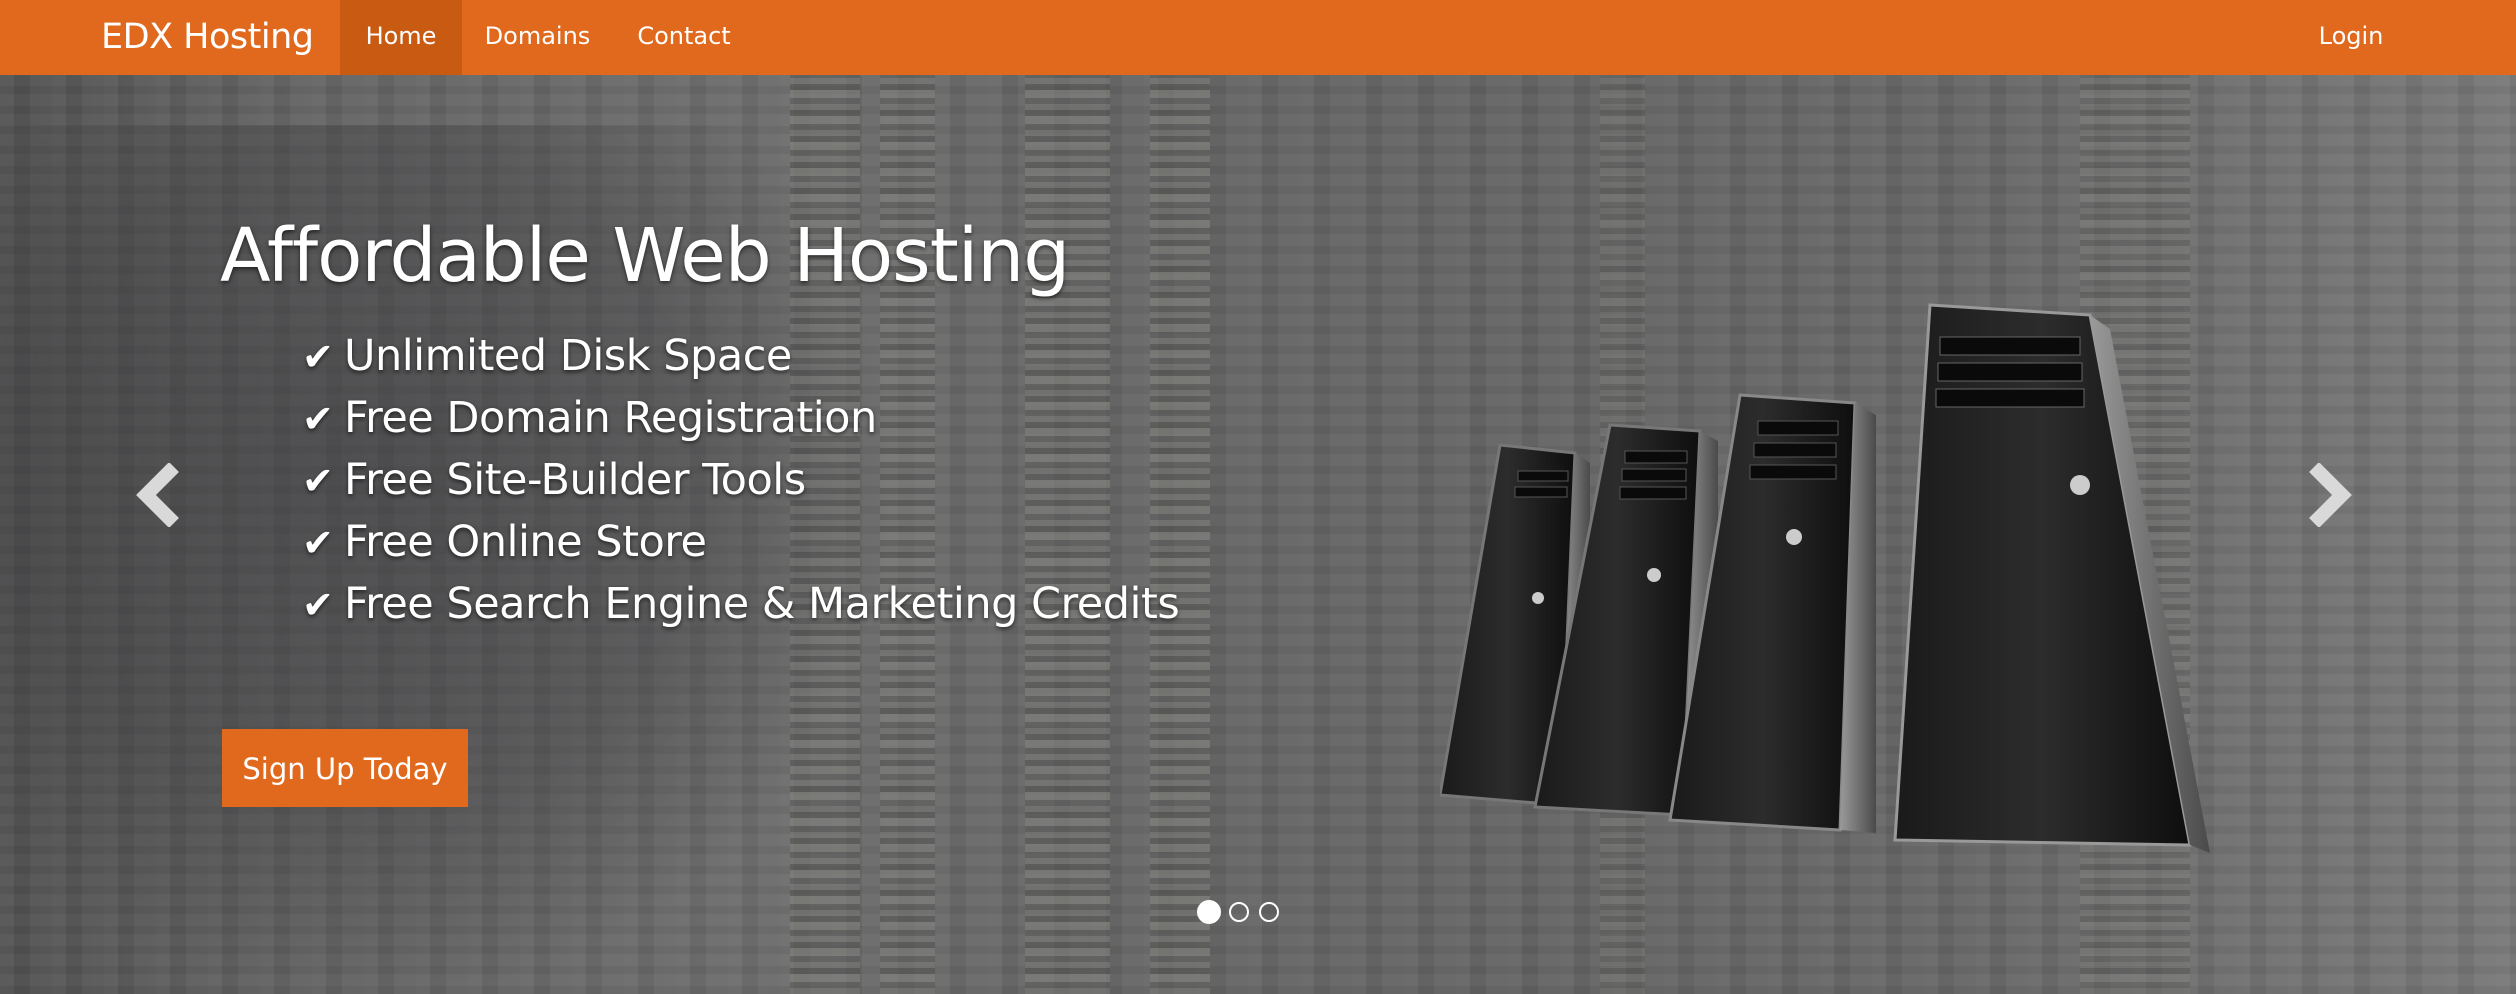 The height and width of the screenshot is (994, 2516). What do you see at coordinates (401, 37) in the screenshot?
I see `nav-home: Home` at bounding box center [401, 37].